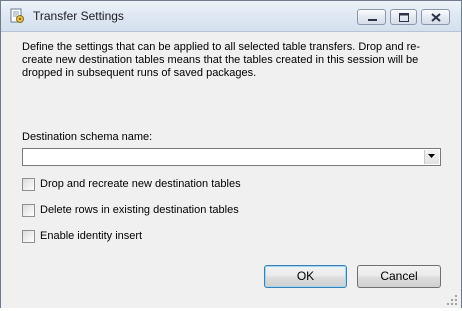  I want to click on delete-rows-checkbox, so click(28, 210).